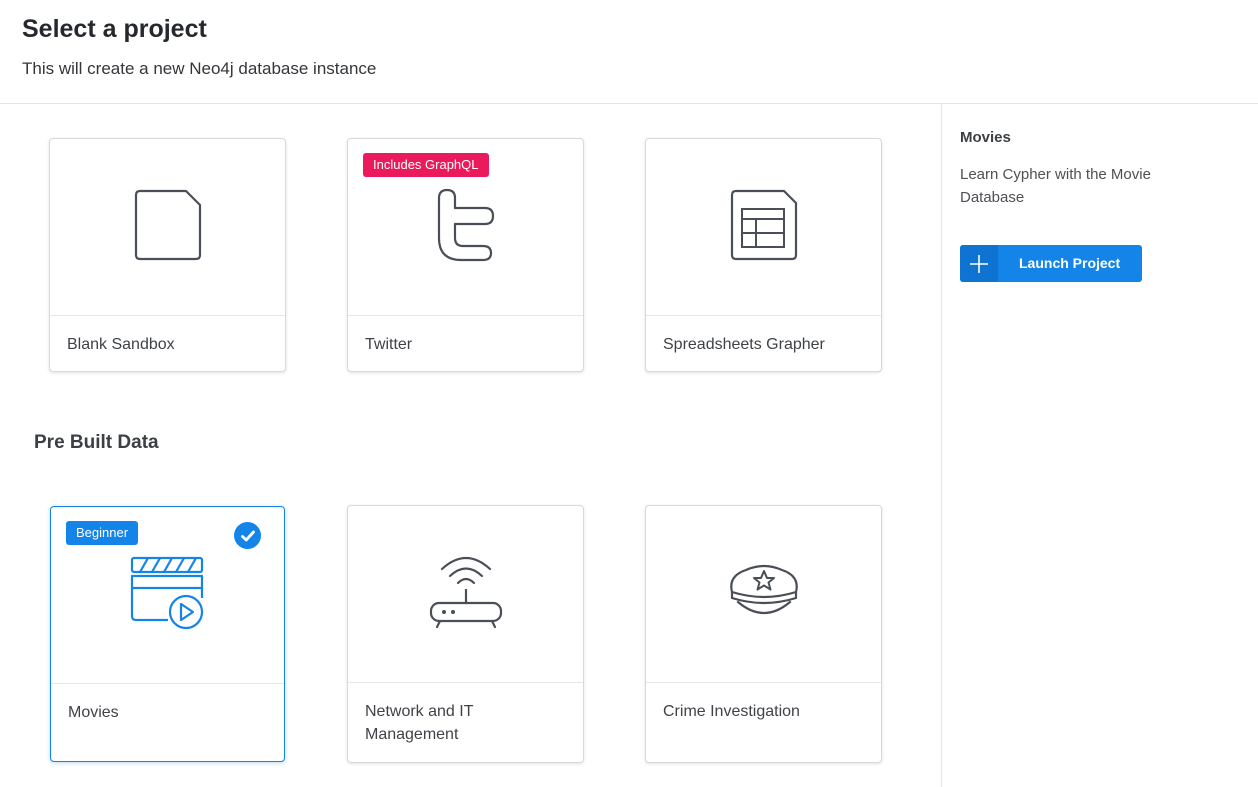 The width and height of the screenshot is (1258, 787). I want to click on section-title-prebuilt: Pre Built Data, so click(96, 442).